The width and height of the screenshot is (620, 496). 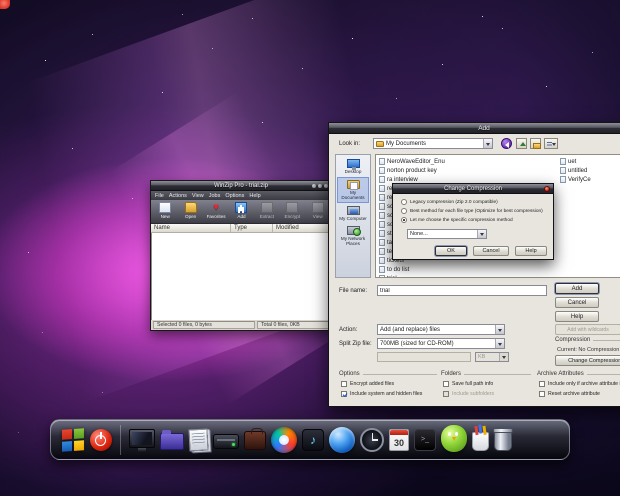 I want to click on calendar-icon: 30, so click(x=399, y=439).